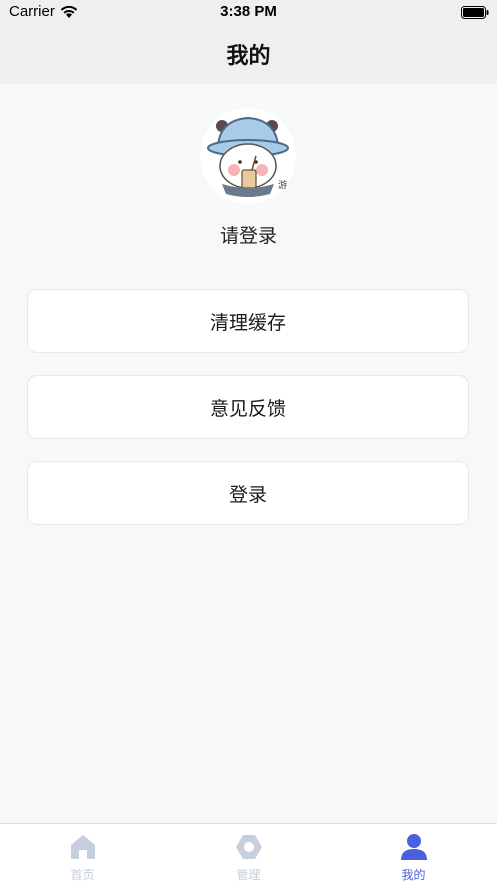  What do you see at coordinates (413, 875) in the screenshot?
I see `tab-mine-label: 我的` at bounding box center [413, 875].